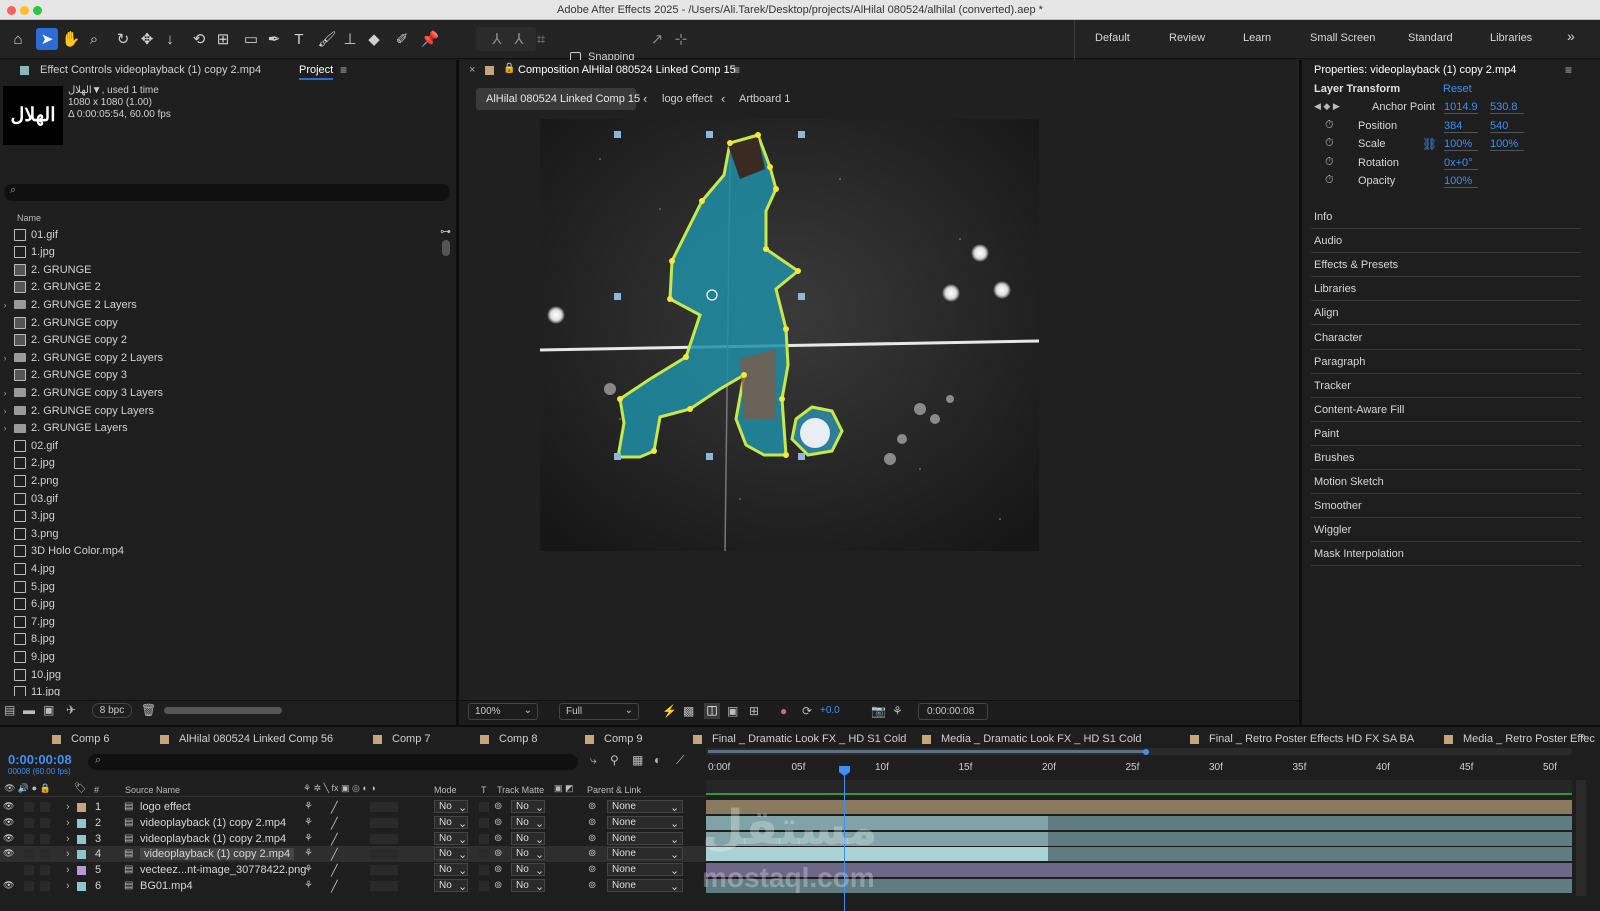 This screenshot has width=1600, height=911. What do you see at coordinates (220, 533) in the screenshot?
I see `project-item: 3.png` at bounding box center [220, 533].